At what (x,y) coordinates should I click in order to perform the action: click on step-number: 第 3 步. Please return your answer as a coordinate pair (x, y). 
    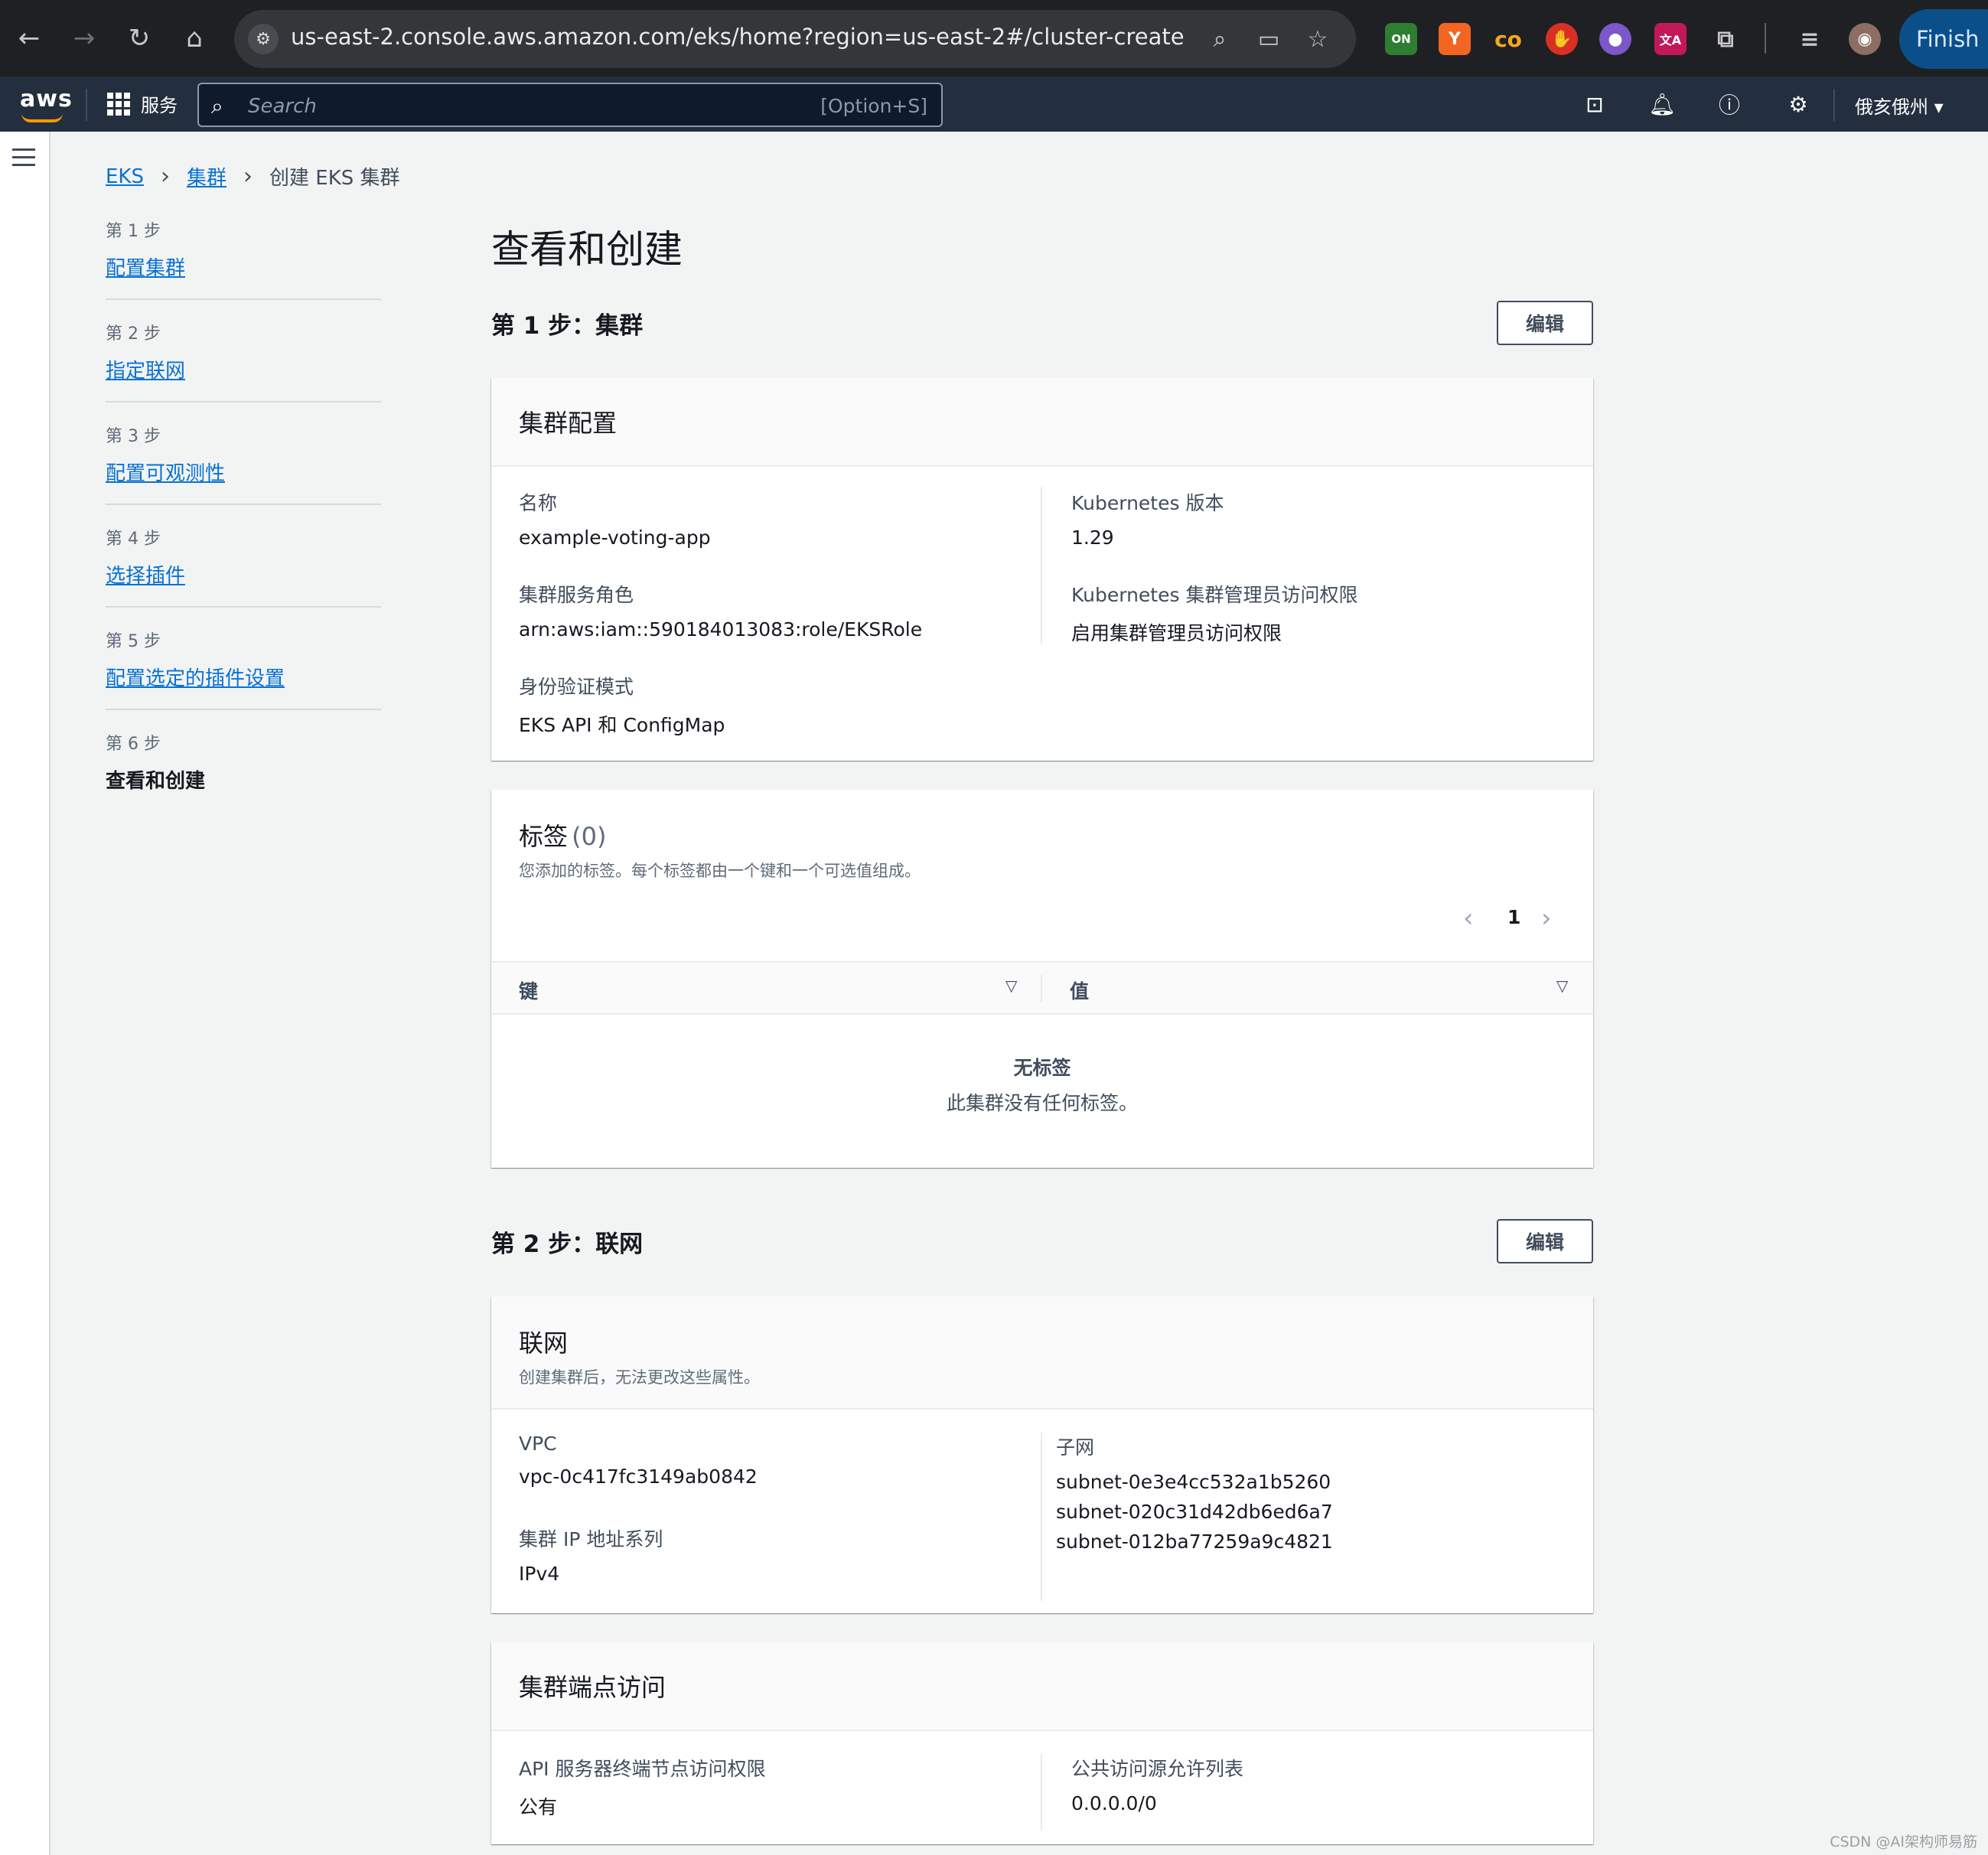
    Looking at the image, I should click on (134, 436).